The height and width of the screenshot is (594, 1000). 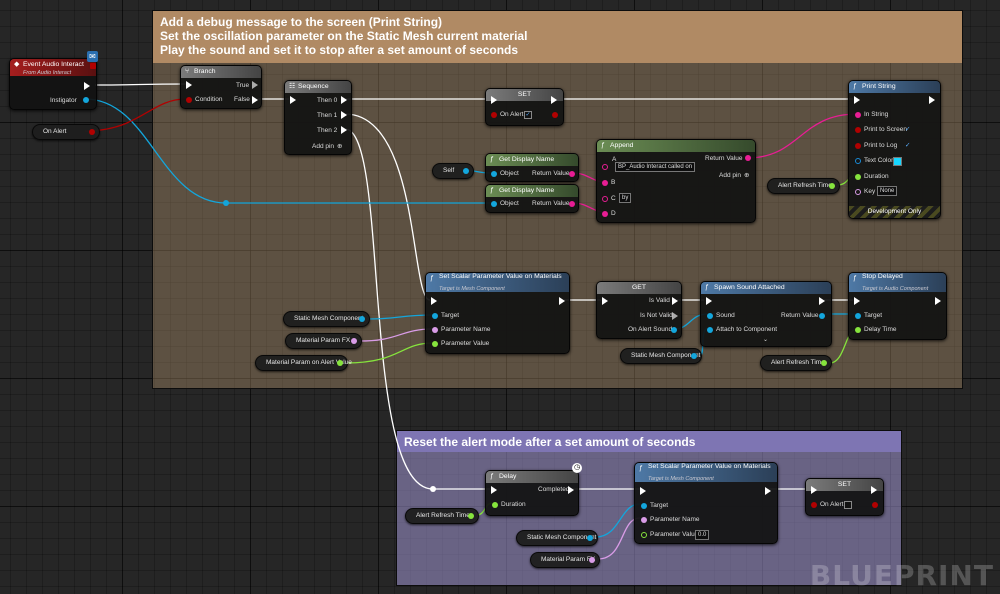 I want to click on stop-target-pin, so click(x=858, y=316).